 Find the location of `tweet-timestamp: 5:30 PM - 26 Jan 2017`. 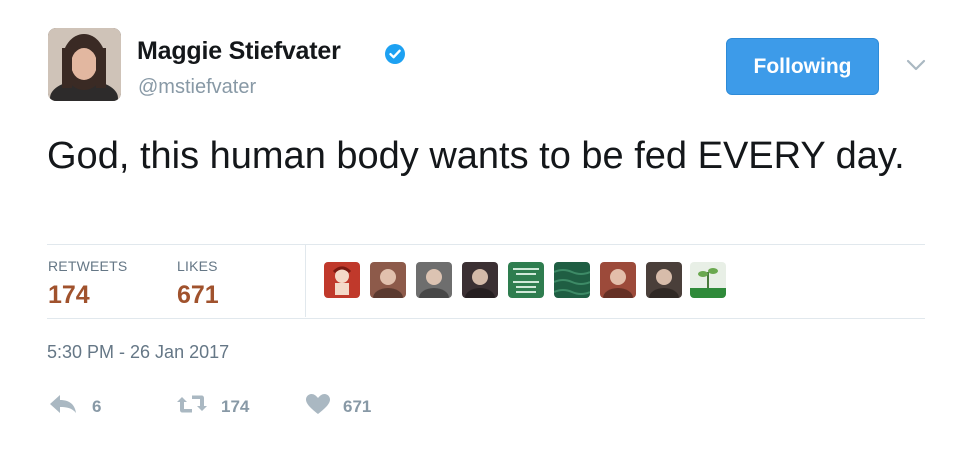

tweet-timestamp: 5:30 PM - 26 Jan 2017 is located at coordinates (138, 352).